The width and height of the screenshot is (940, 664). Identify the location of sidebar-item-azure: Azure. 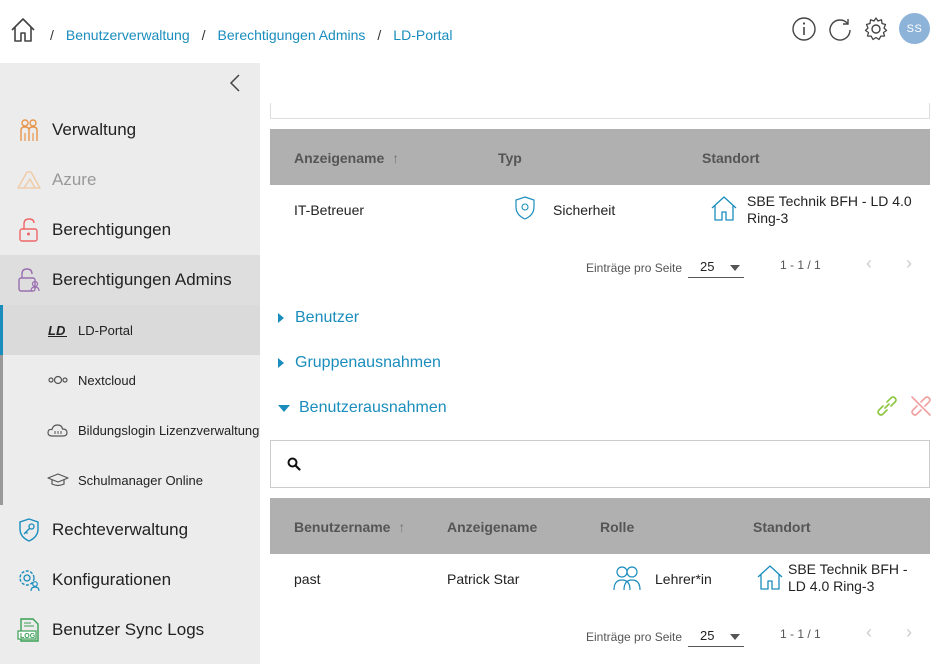
(130, 180).